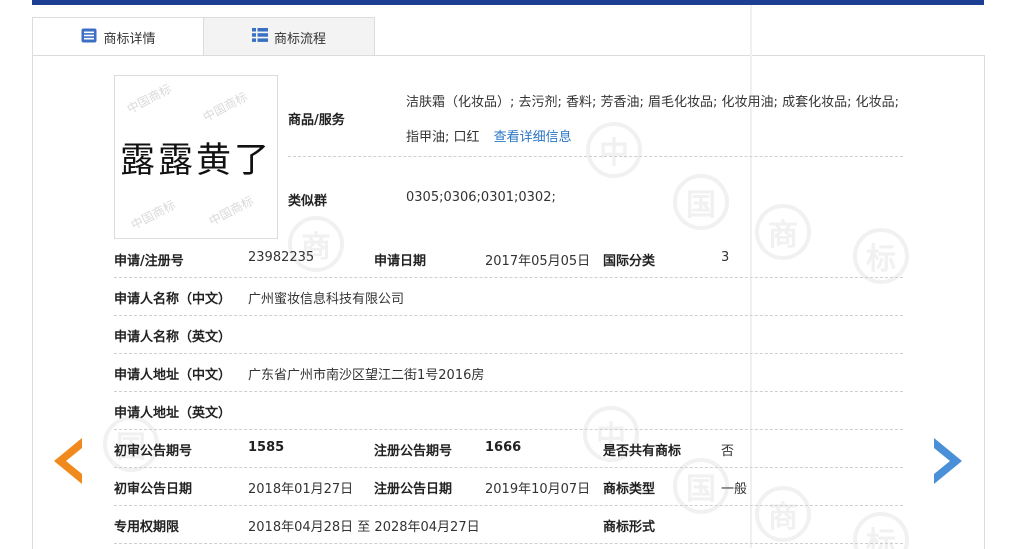 Image resolution: width=1035 pixels, height=549 pixels. I want to click on tm-type-value: 一般, so click(734, 489).